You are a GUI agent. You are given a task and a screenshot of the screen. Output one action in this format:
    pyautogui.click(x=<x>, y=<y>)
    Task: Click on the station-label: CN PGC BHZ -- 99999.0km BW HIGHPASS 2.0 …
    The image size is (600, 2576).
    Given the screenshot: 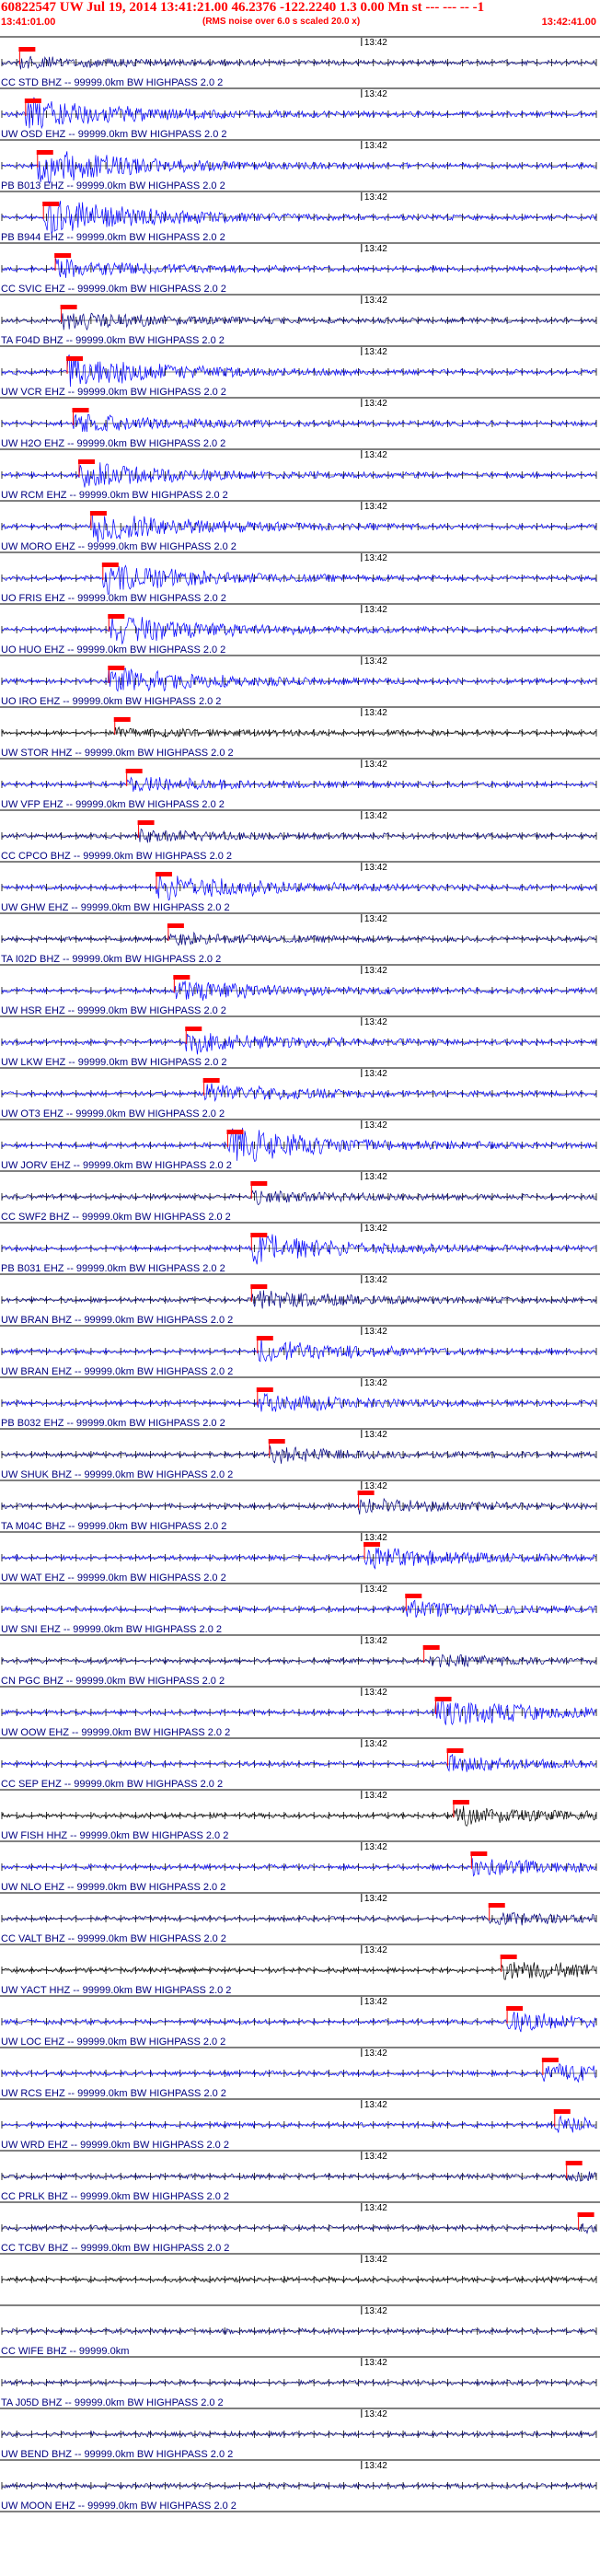 What is the action you would take?
    pyautogui.click(x=113, y=1681)
    